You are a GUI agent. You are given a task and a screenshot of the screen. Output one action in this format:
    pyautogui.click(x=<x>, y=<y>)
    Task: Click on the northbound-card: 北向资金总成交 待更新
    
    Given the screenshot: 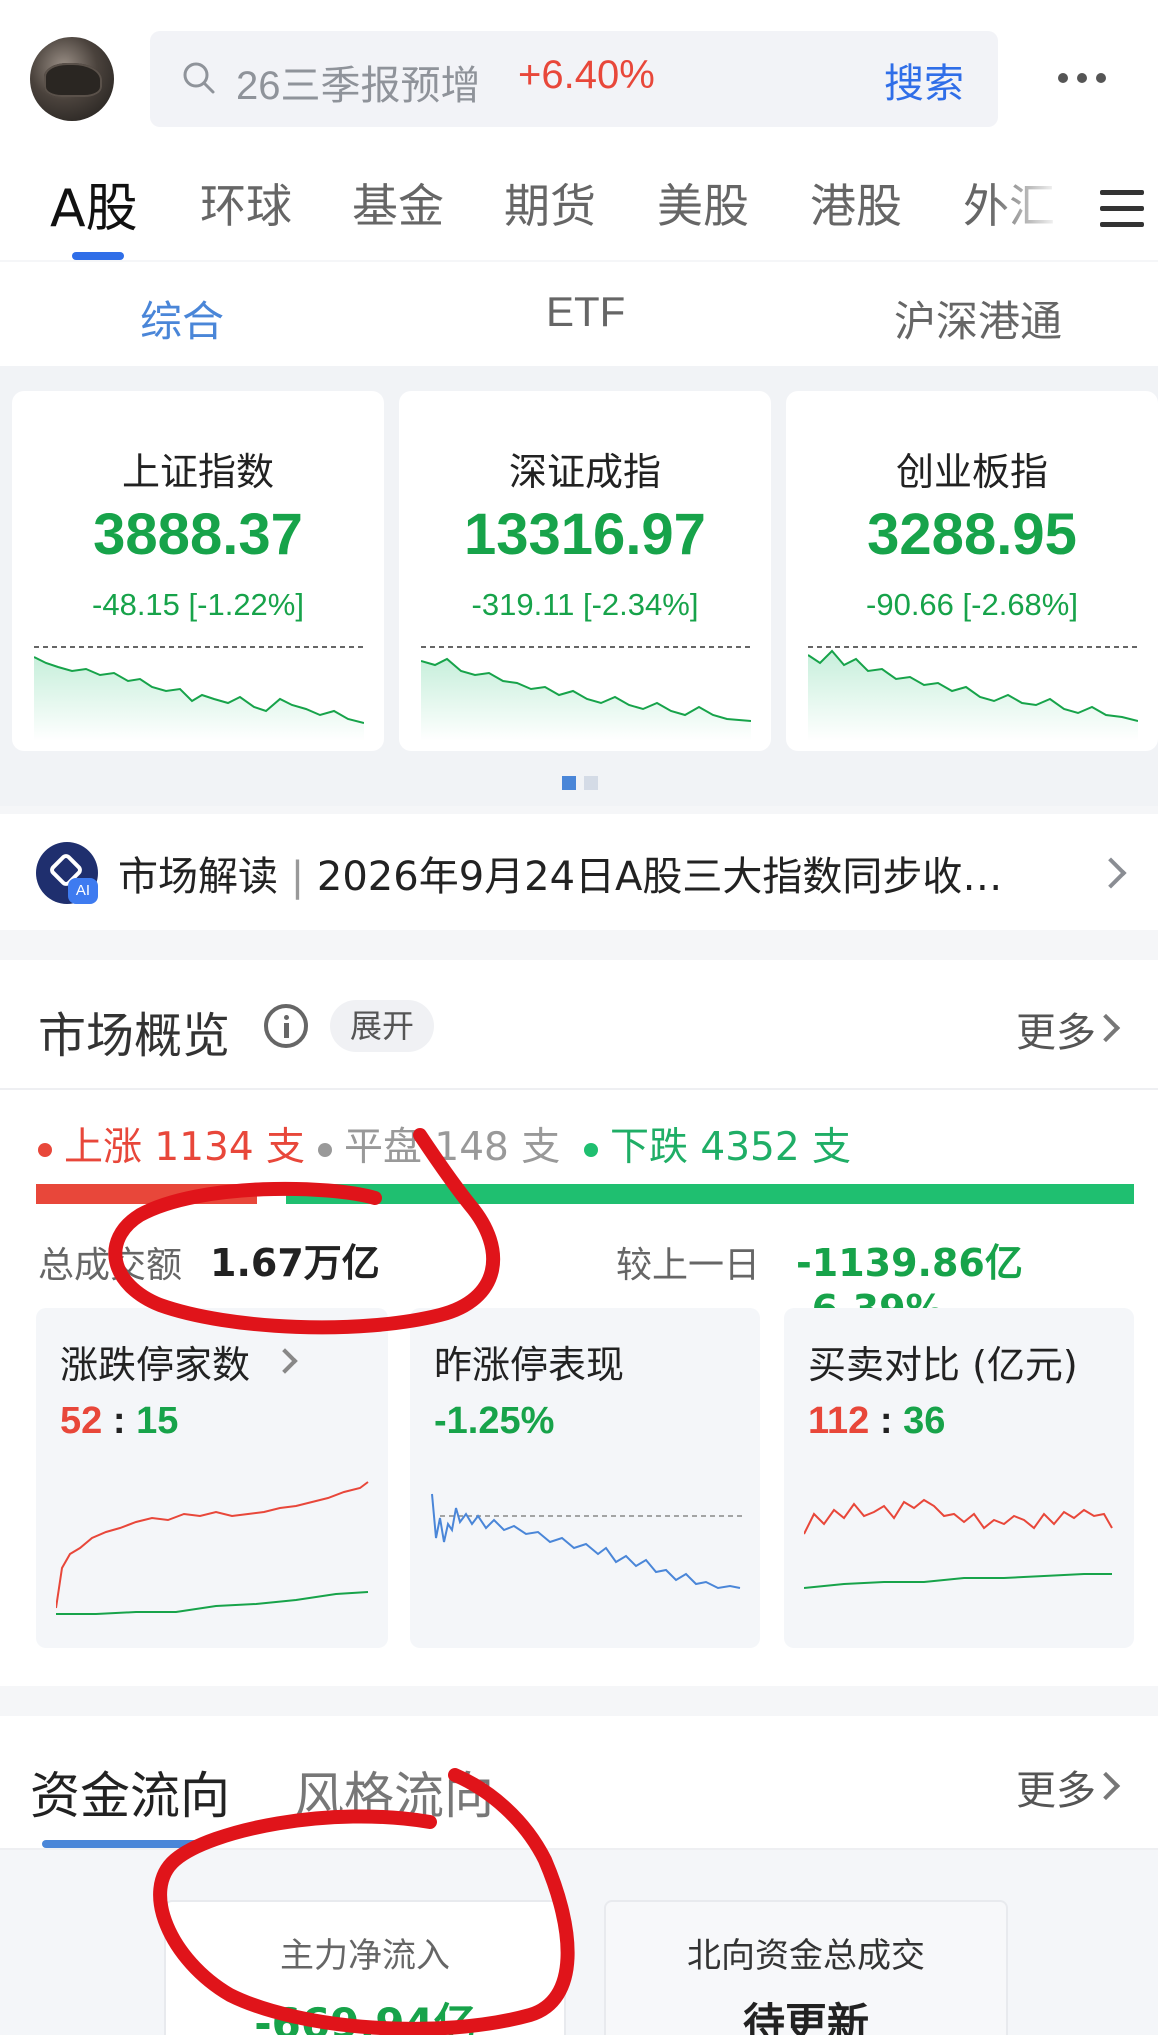 What is the action you would take?
    pyautogui.click(x=806, y=1967)
    